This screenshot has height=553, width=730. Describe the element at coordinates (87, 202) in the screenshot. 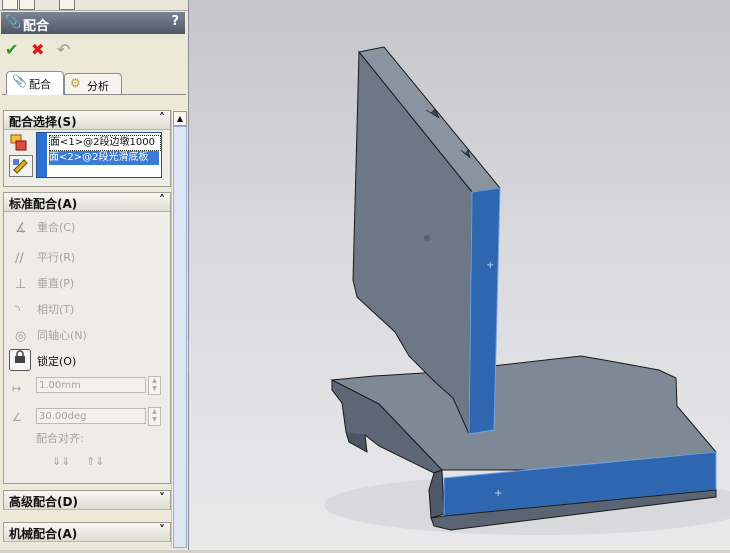

I see `standard-mates-header: 标准配合(A) ˄` at that location.